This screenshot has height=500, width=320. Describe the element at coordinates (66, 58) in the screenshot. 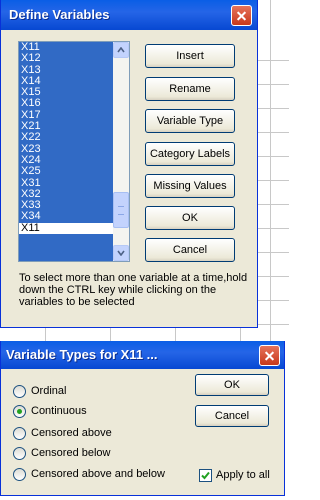

I see `variable-list-item: X12` at that location.